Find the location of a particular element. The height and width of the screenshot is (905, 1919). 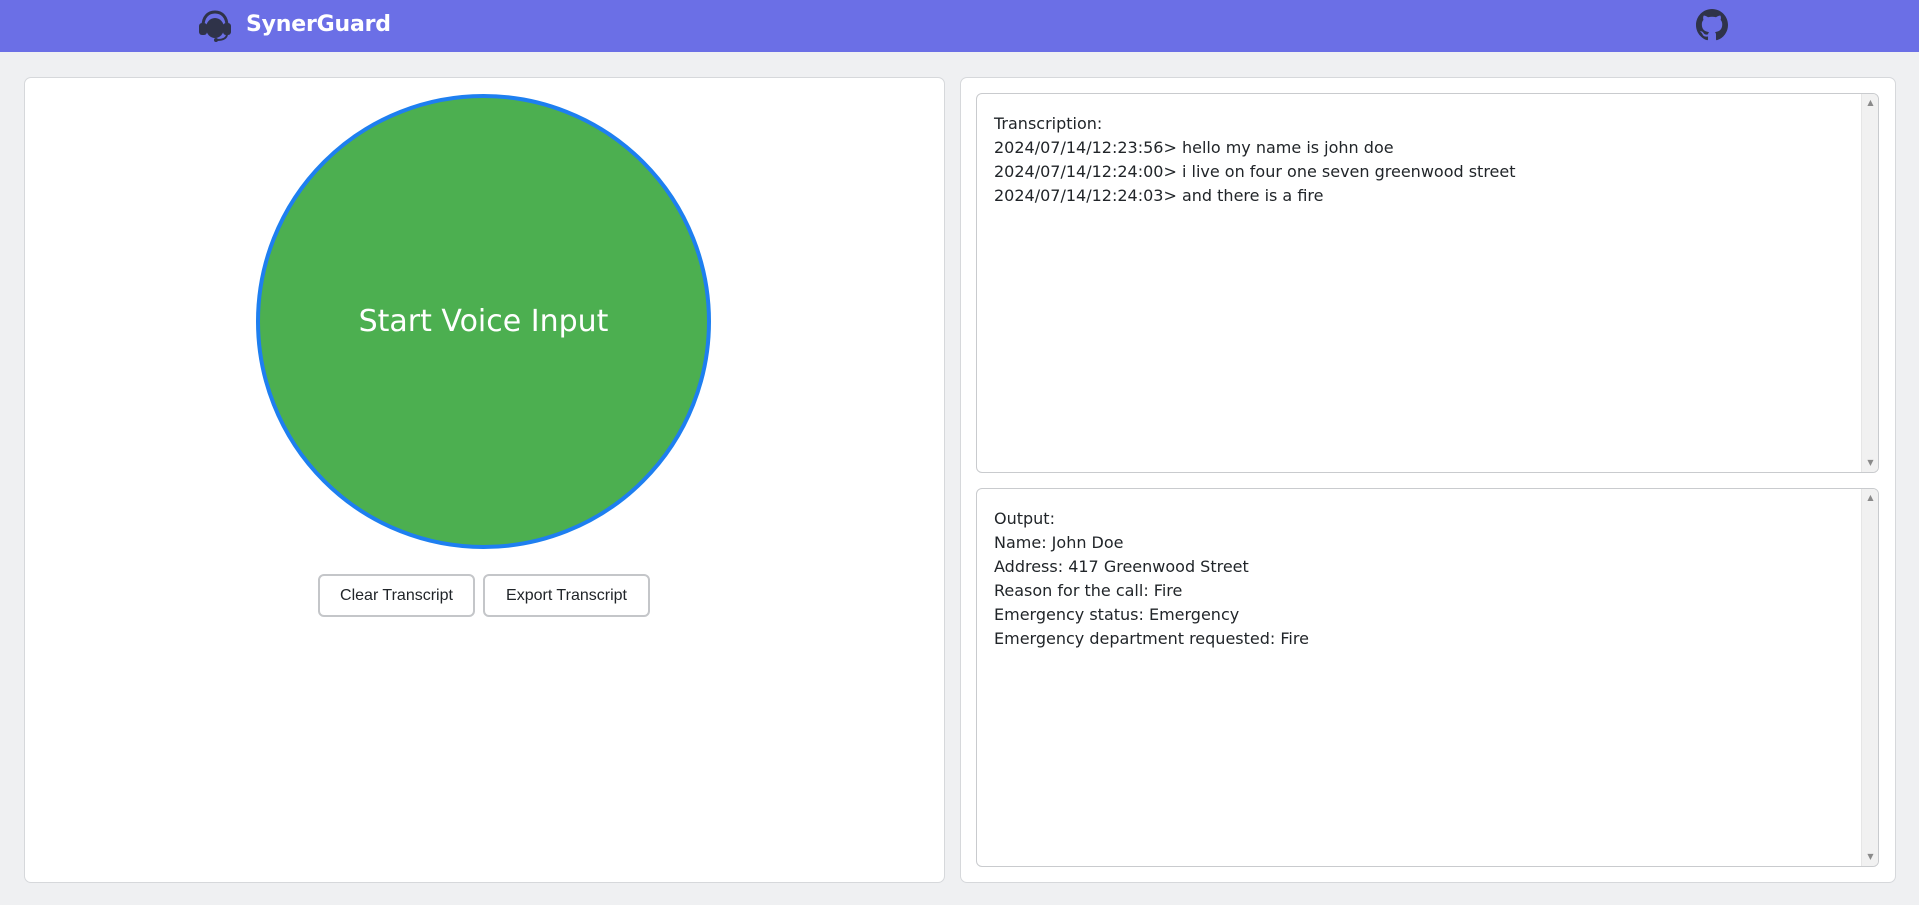

headset-icon is located at coordinates (215, 26).